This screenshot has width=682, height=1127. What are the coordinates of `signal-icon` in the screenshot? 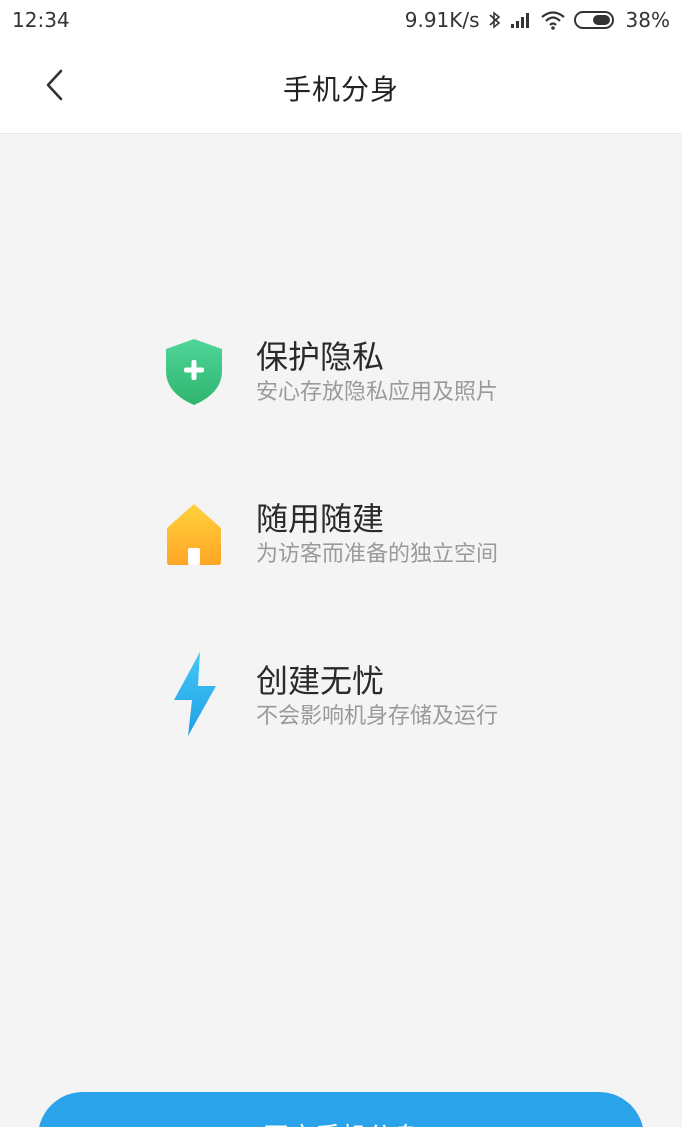 It's located at (521, 20).